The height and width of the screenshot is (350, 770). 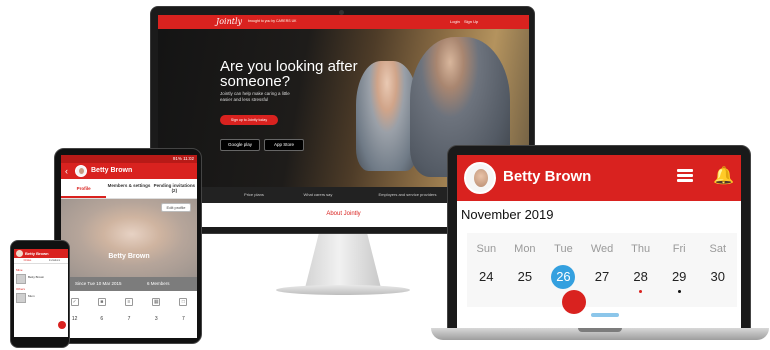 I want to click on count-notes: □ 7, so click(x=183, y=310).